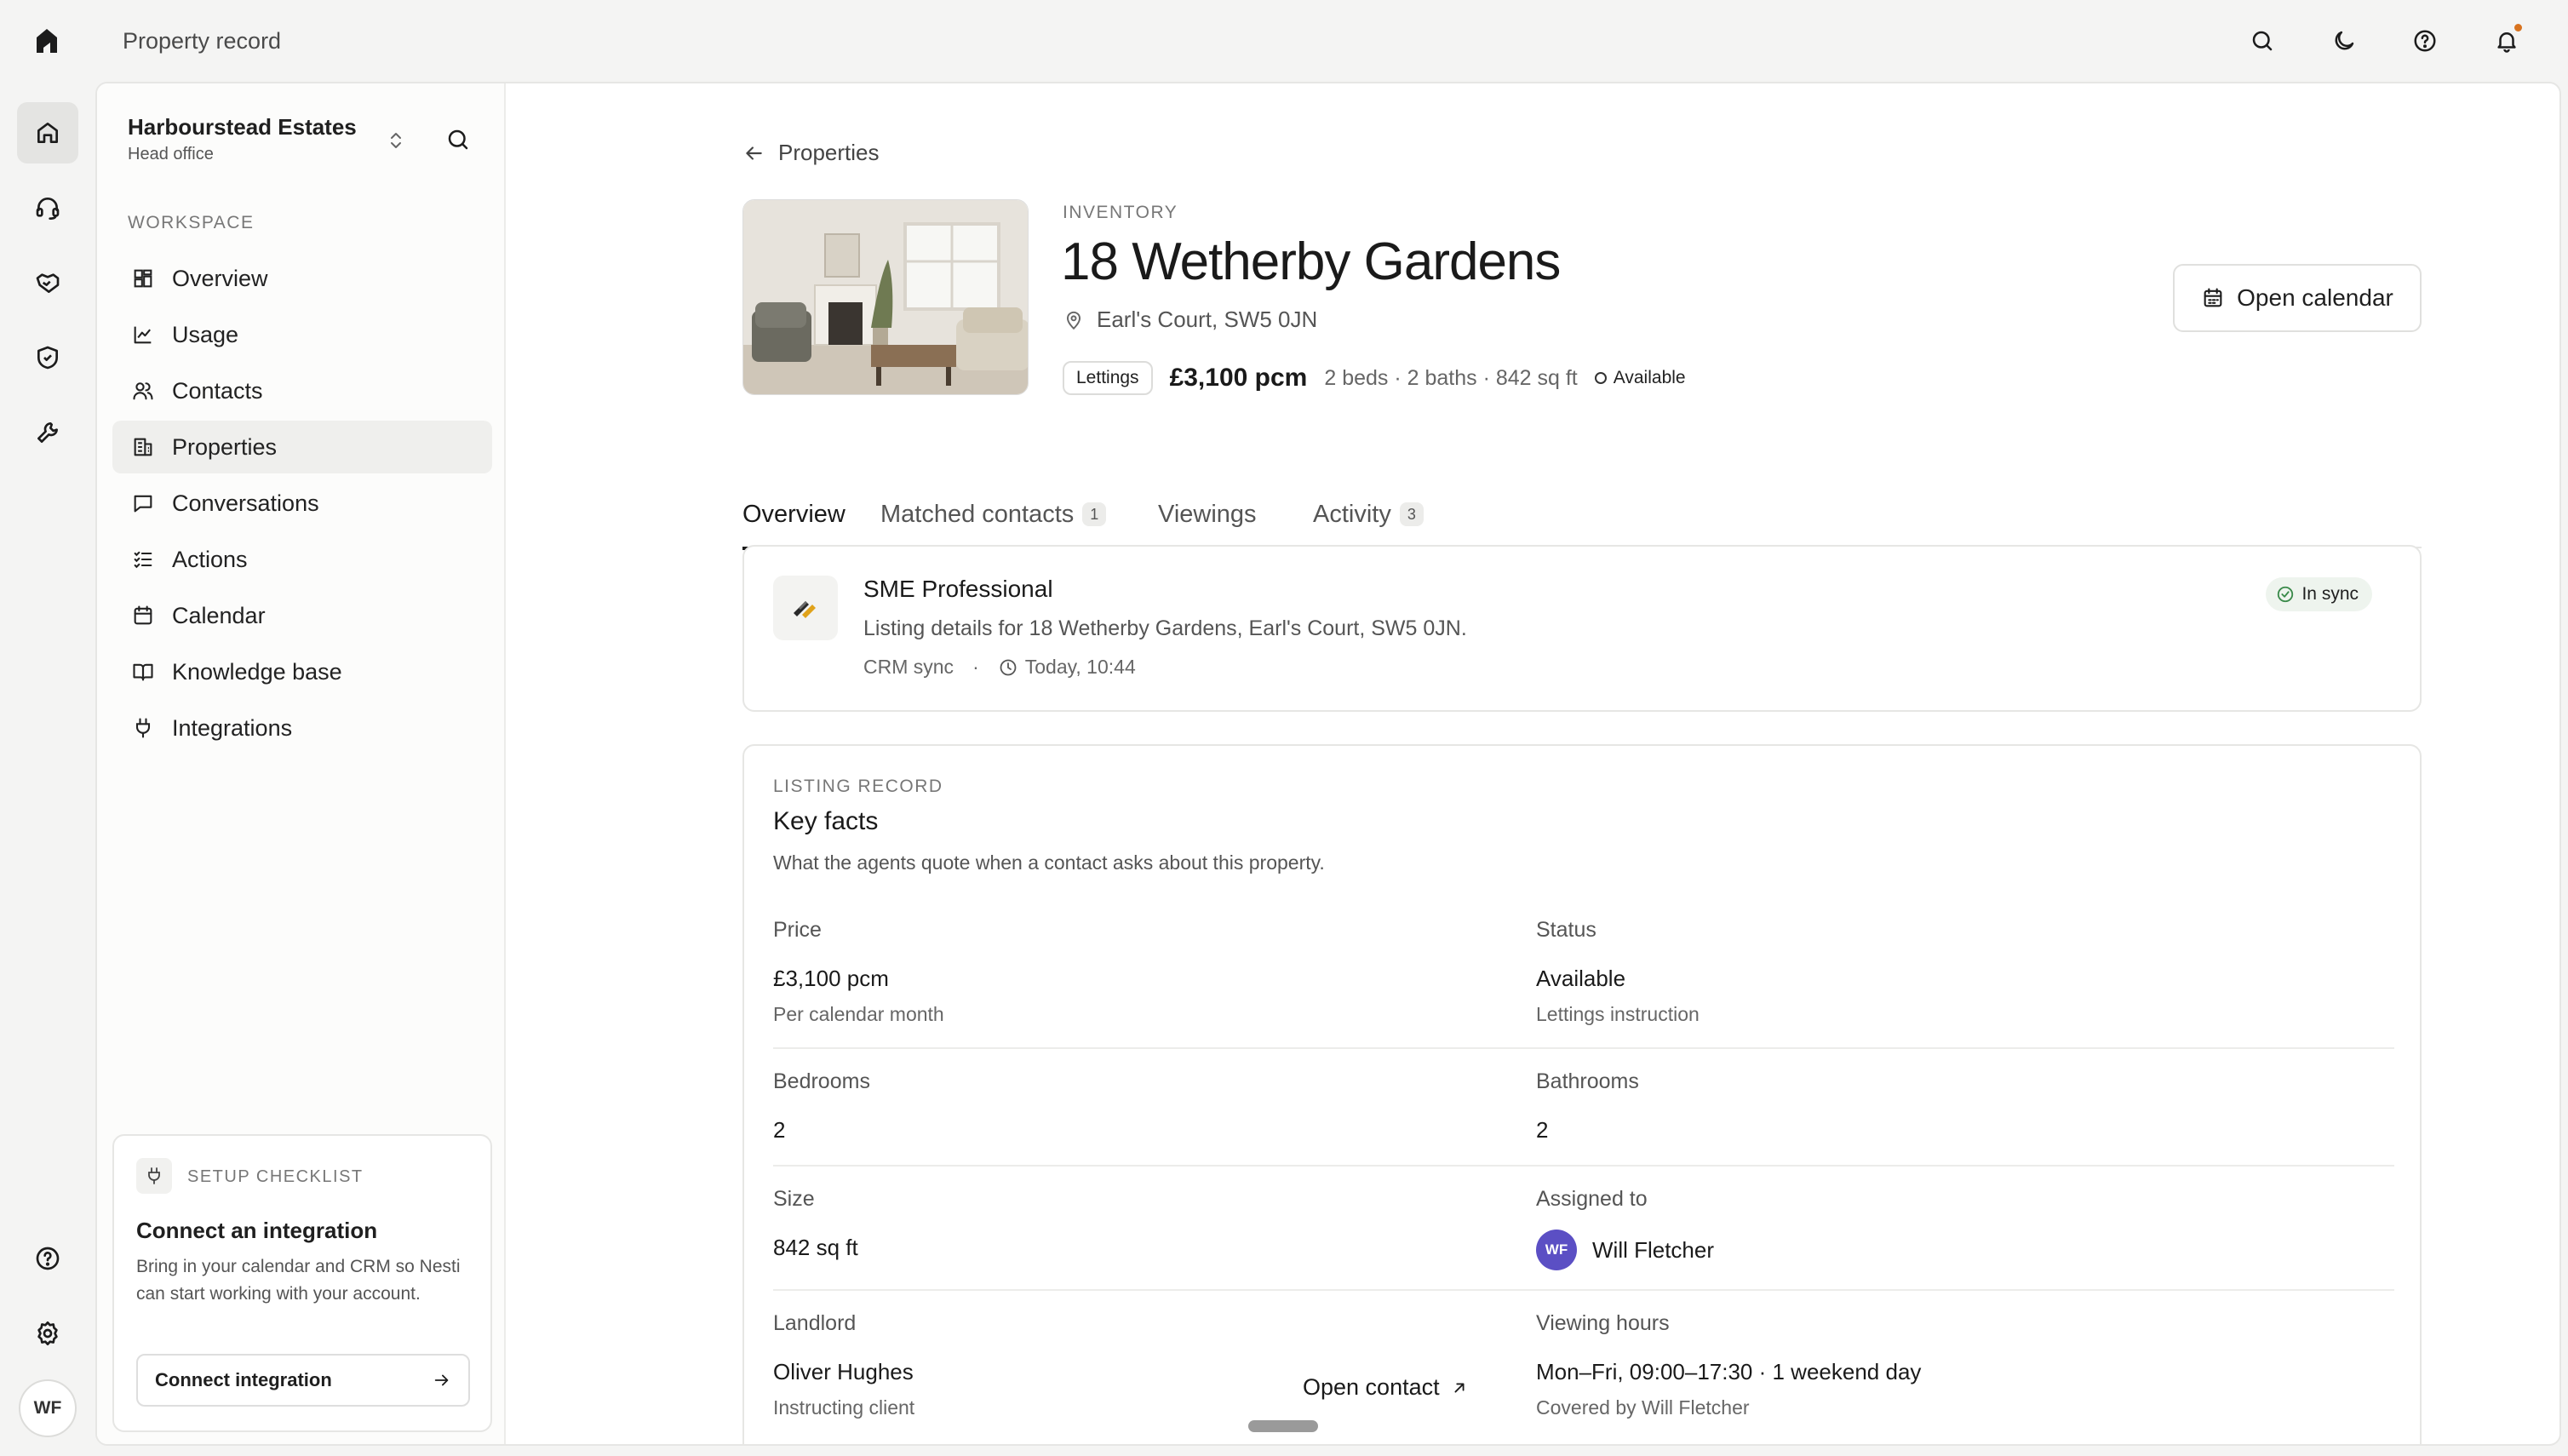 Image resolution: width=2568 pixels, height=1456 pixels. What do you see at coordinates (302, 278) in the screenshot?
I see `sidebar-item-overview: Overview` at bounding box center [302, 278].